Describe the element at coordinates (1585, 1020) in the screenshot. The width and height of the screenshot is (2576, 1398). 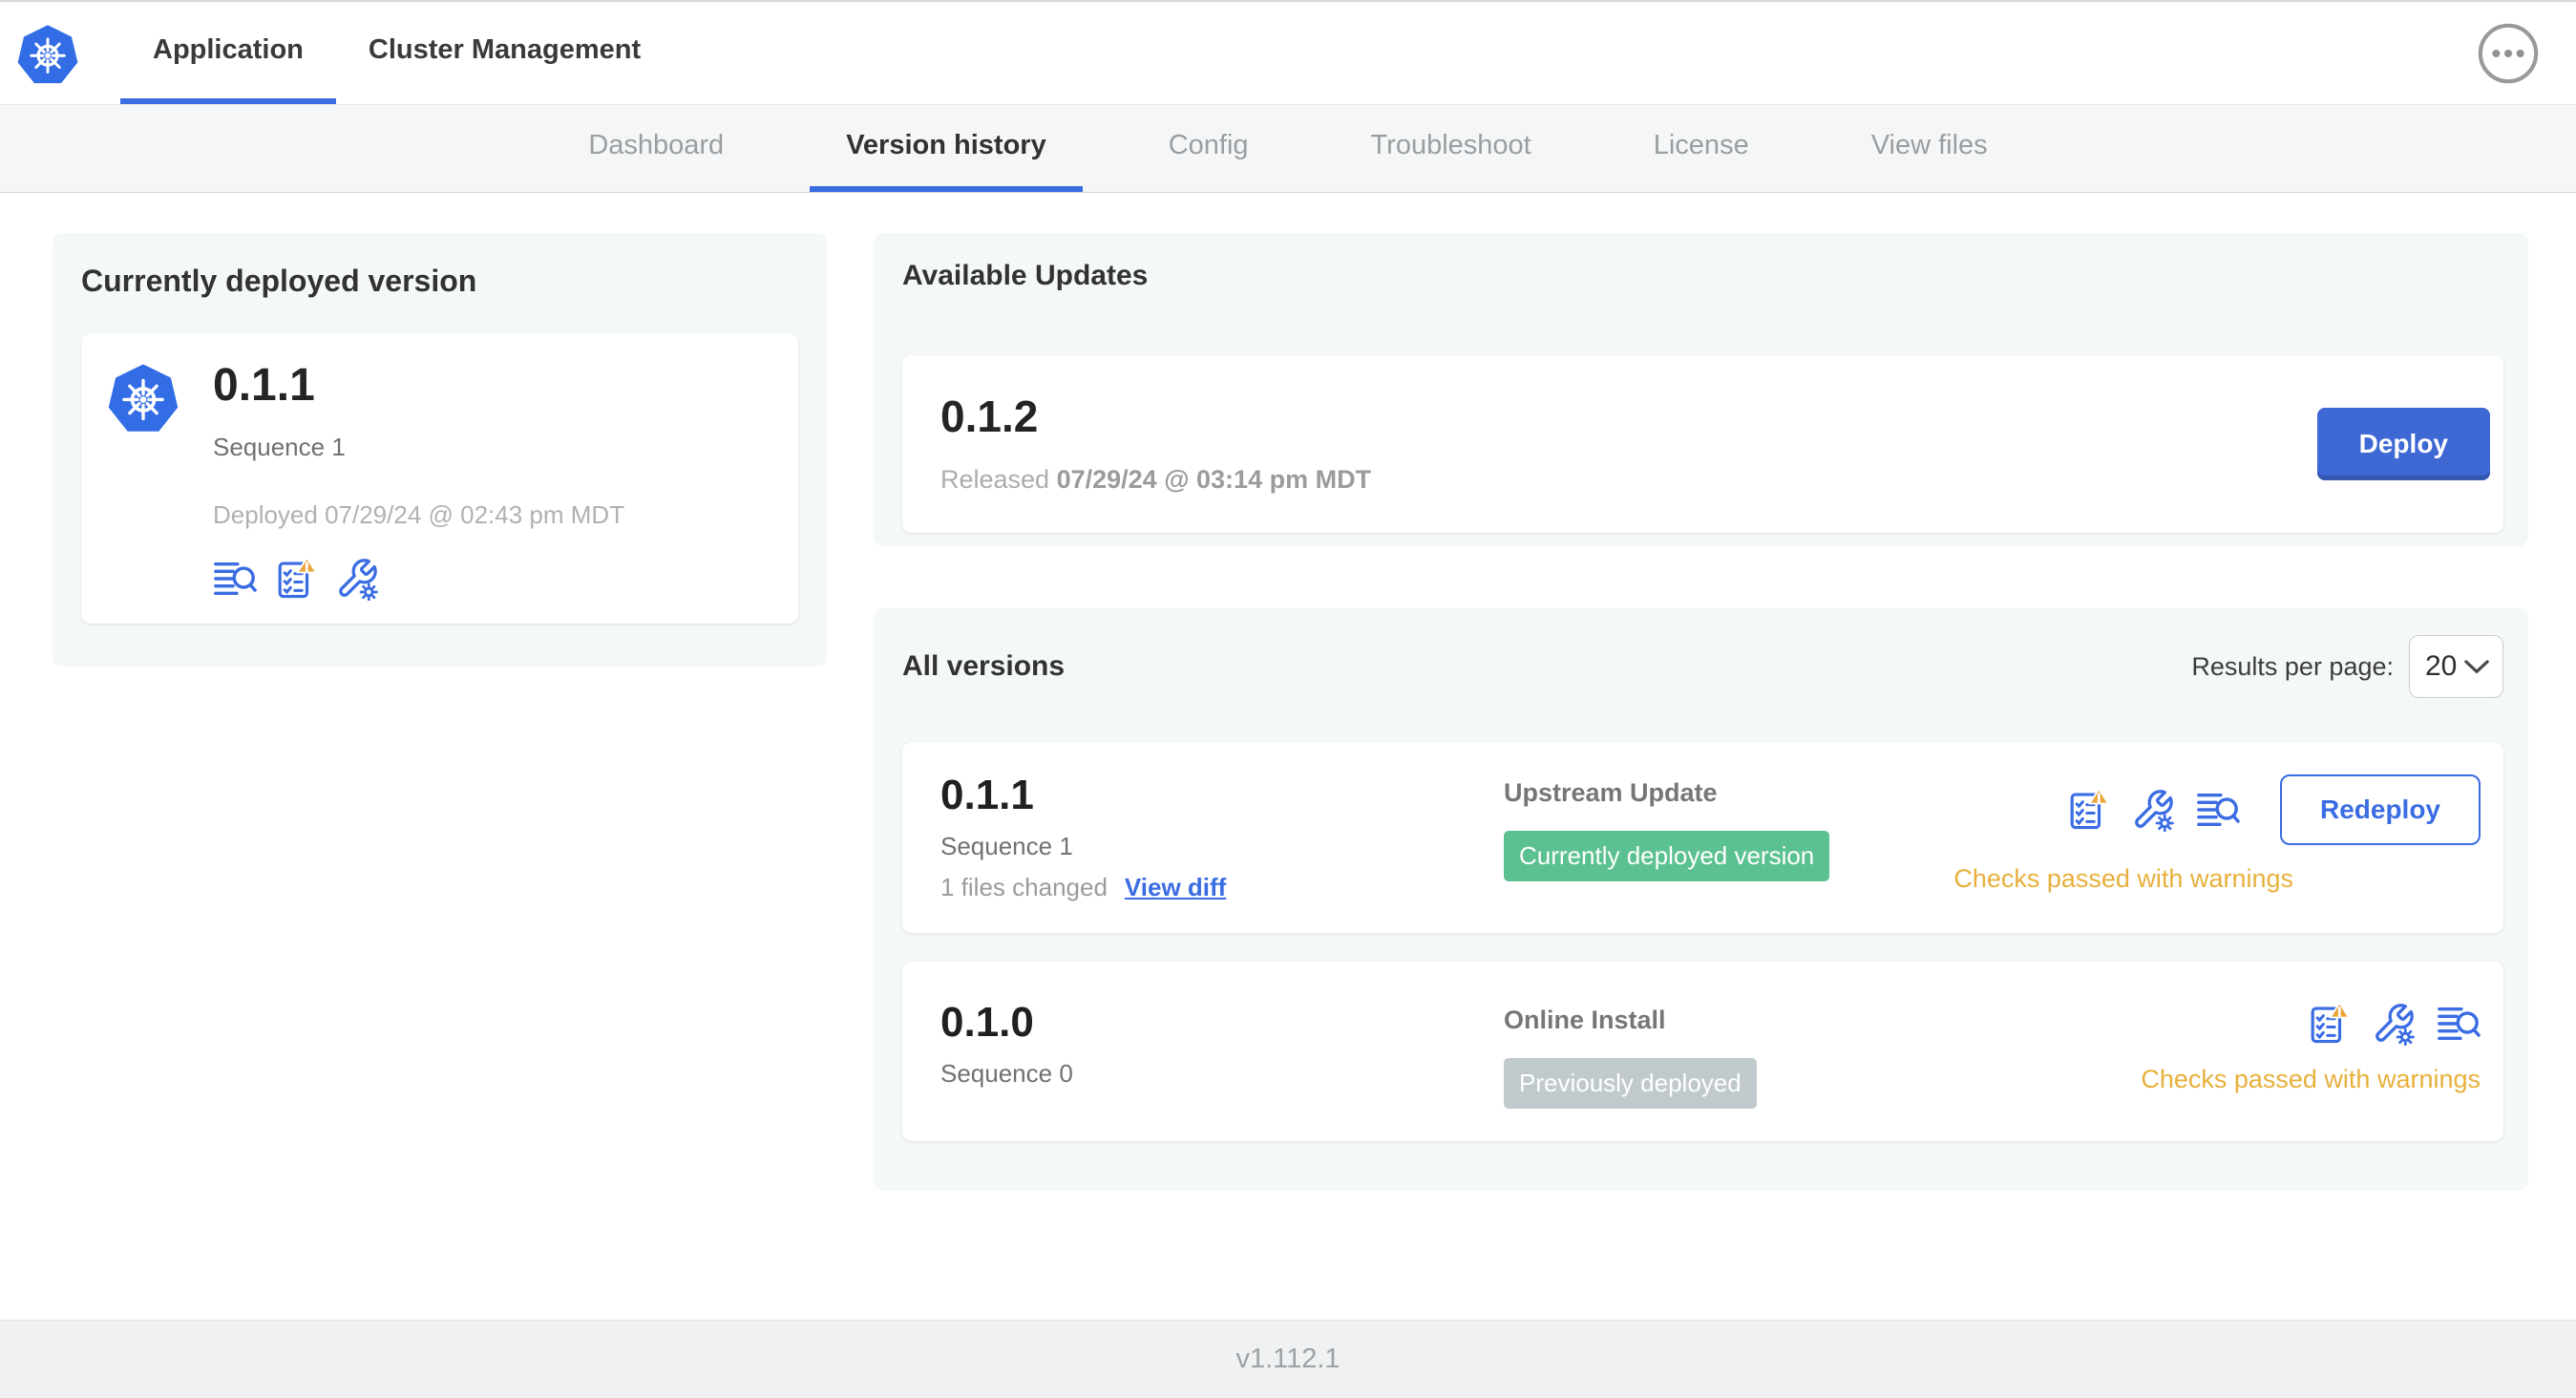
I see `row-source-label: Online Install` at that location.